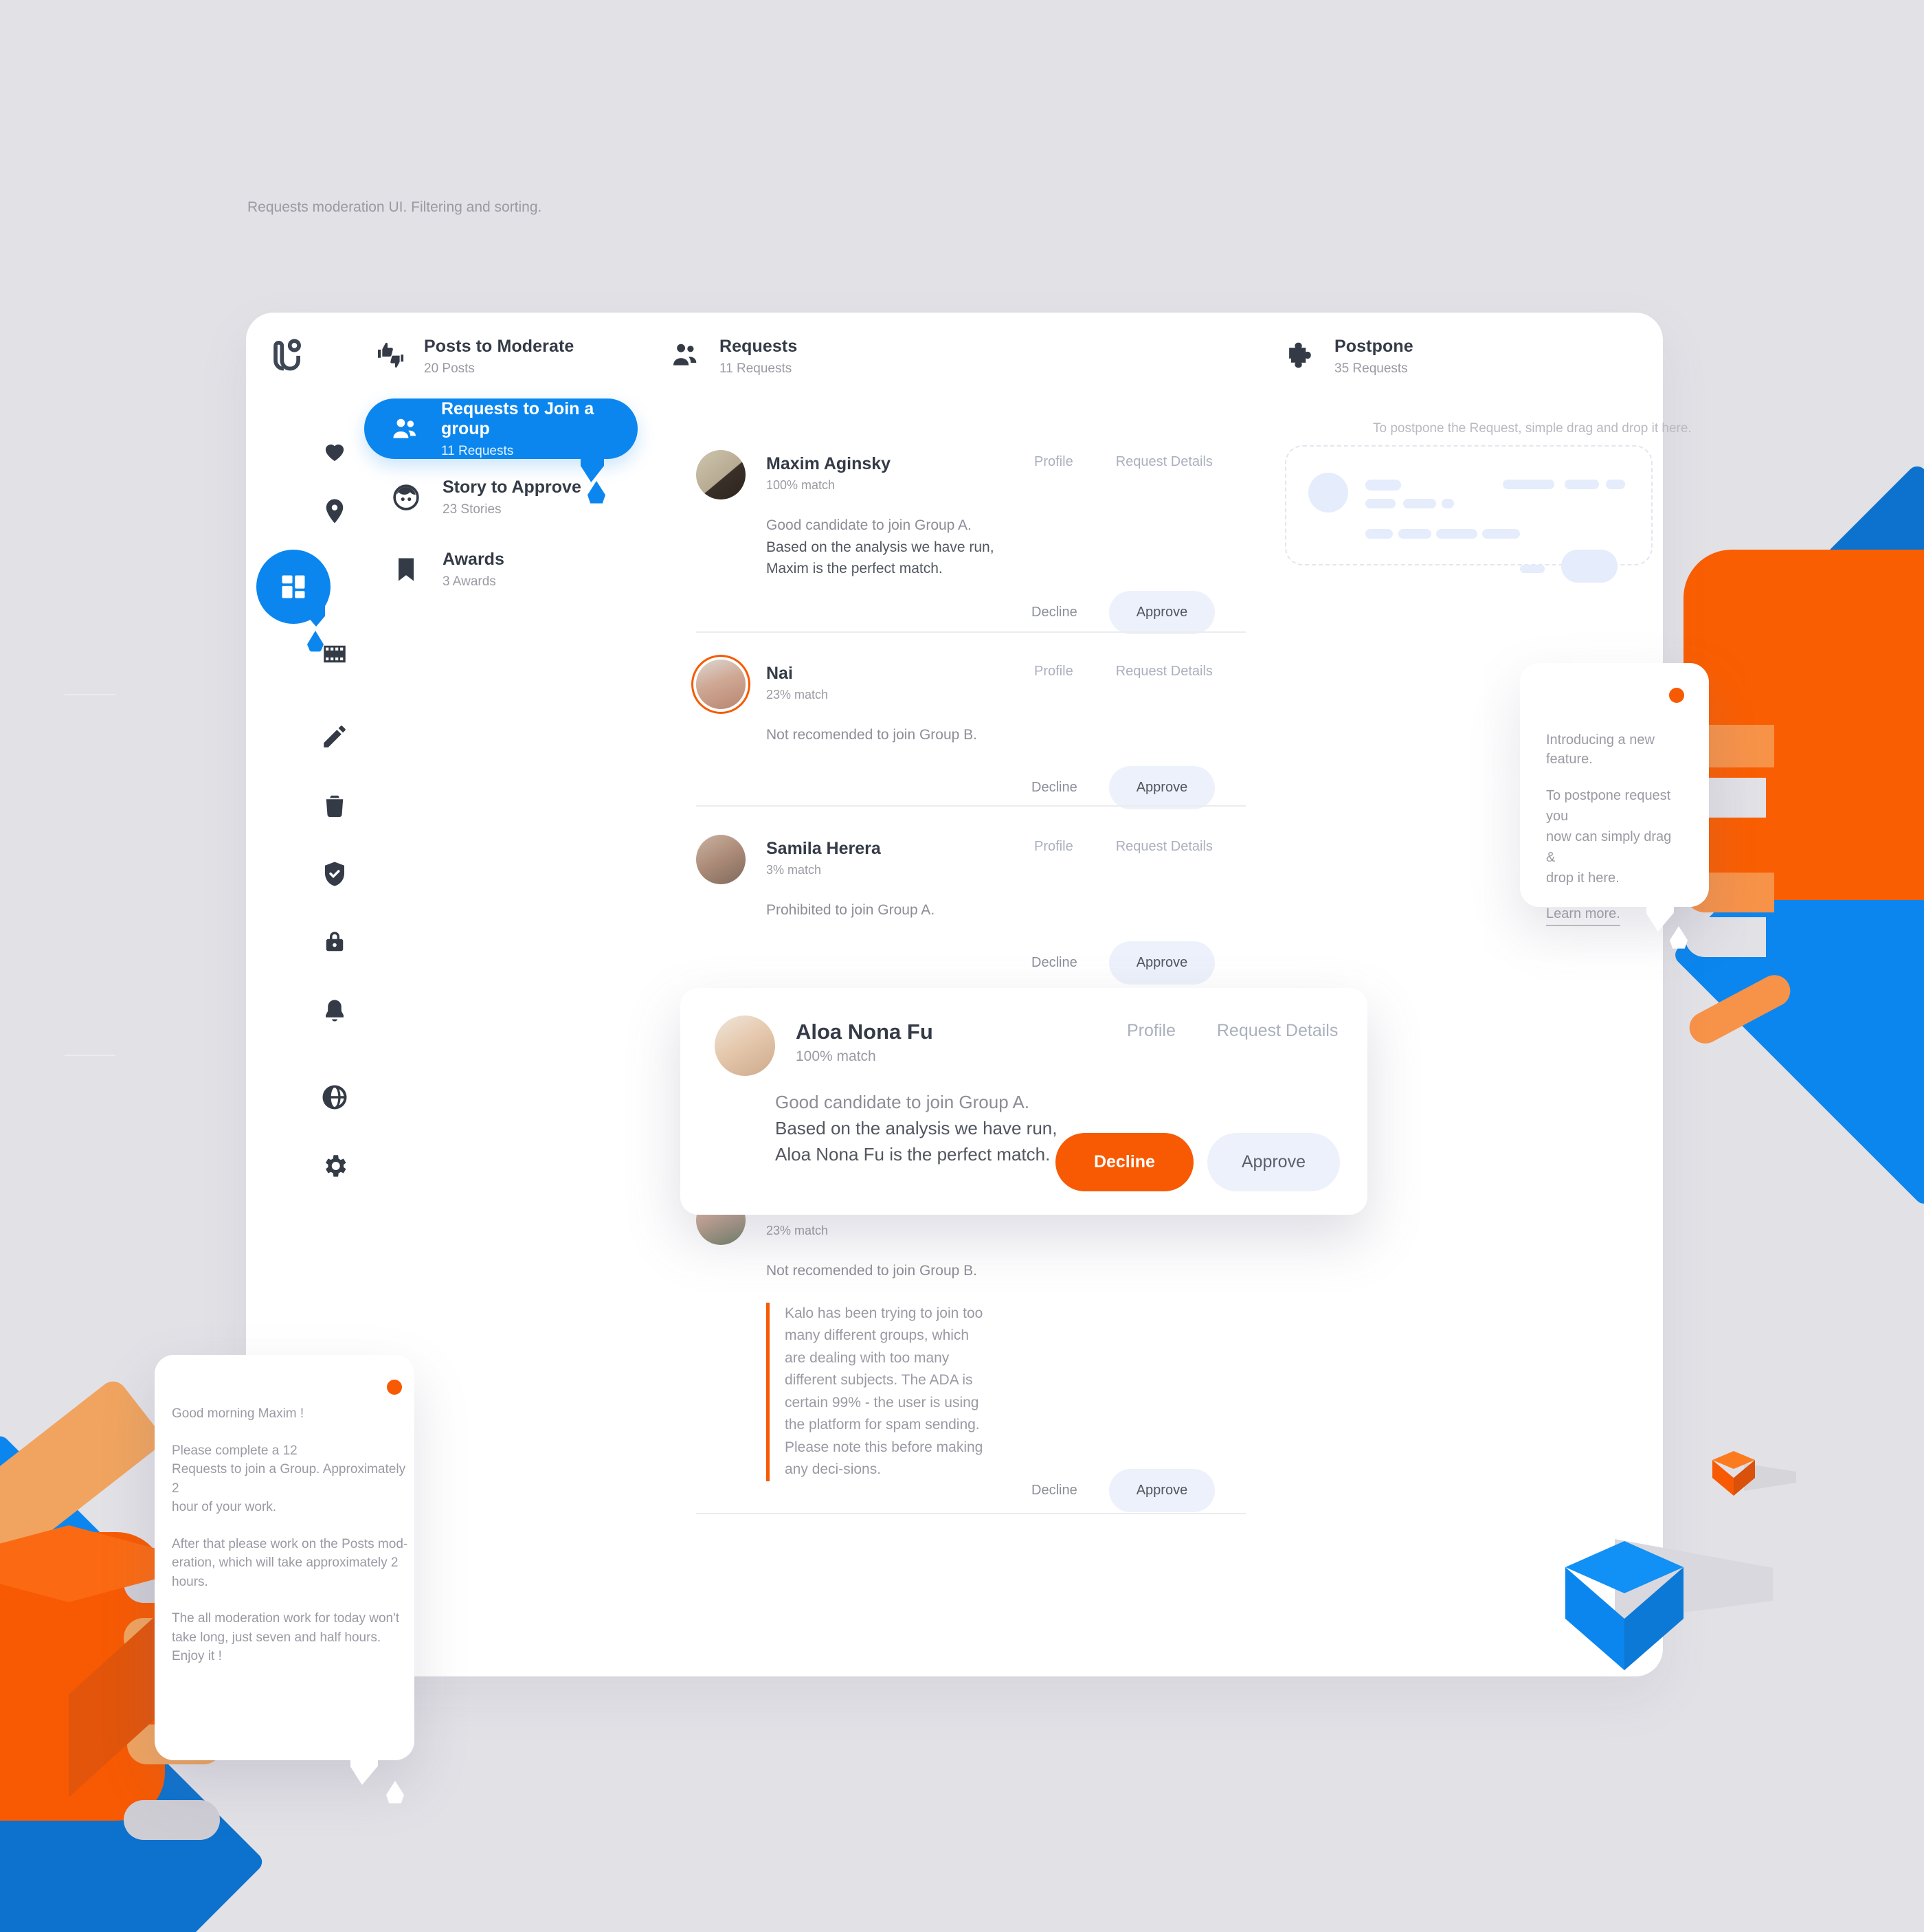  I want to click on nav-item-title: Requests to Join a group, so click(518, 418).